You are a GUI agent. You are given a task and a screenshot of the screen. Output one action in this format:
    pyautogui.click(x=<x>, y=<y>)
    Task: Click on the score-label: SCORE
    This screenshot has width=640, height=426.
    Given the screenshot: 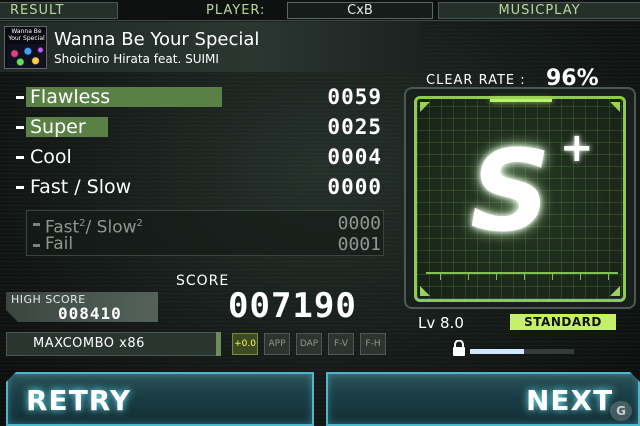 What is the action you would take?
    pyautogui.click(x=203, y=281)
    